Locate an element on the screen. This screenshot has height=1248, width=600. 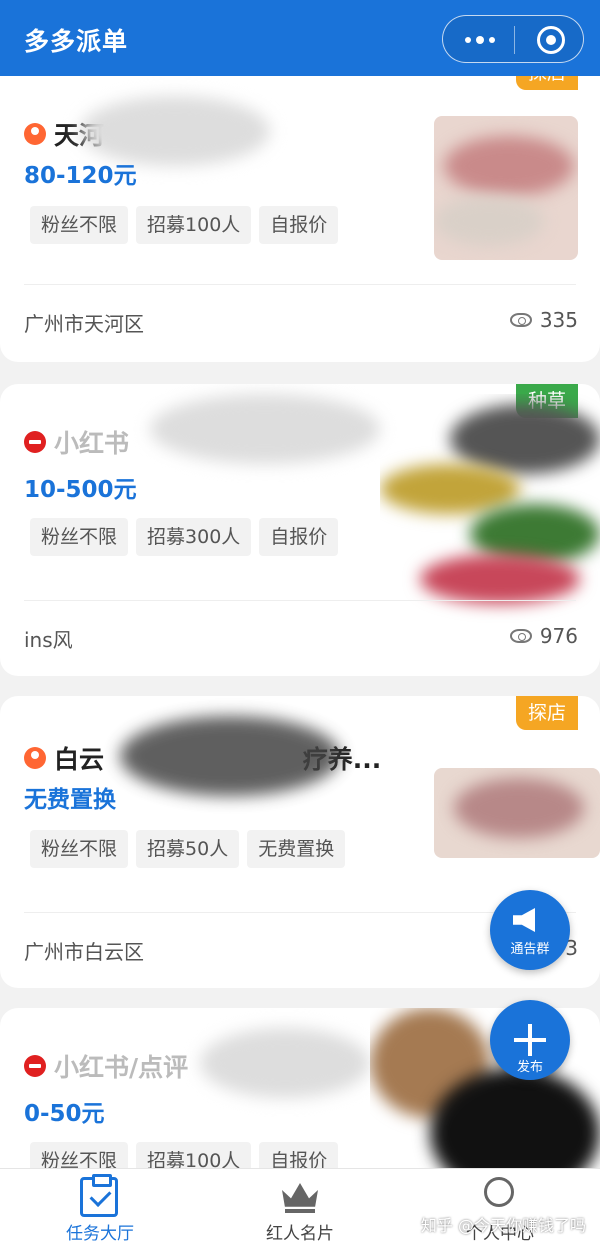
task-price: 无费置换 is located at coordinates (70, 800).